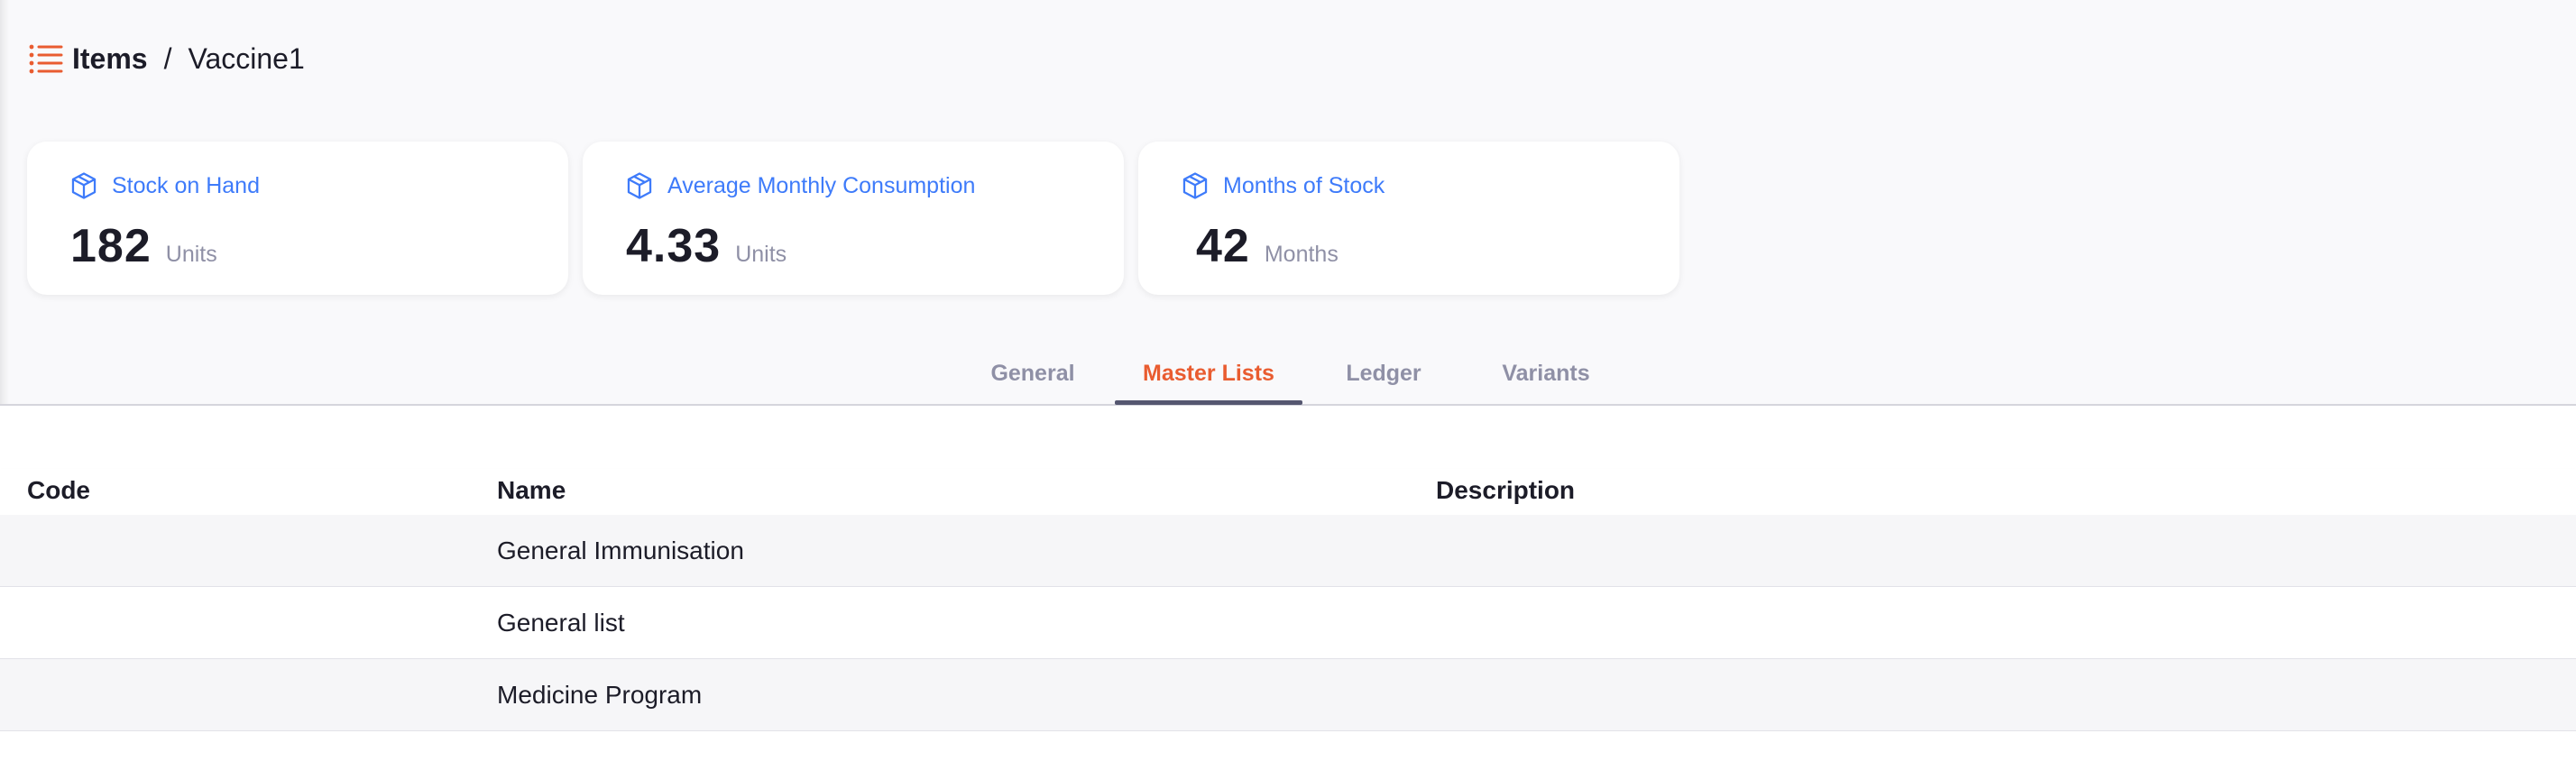  Describe the element at coordinates (1302, 254) in the screenshot. I see `stat-unit: Months` at that location.